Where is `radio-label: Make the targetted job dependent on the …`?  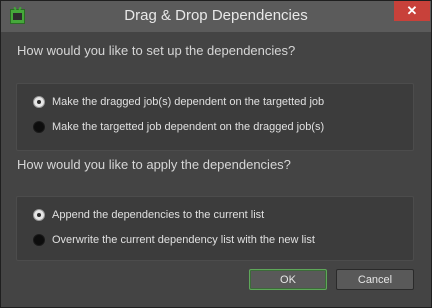 radio-label: Make the targetted job dependent on the … is located at coordinates (188, 127).